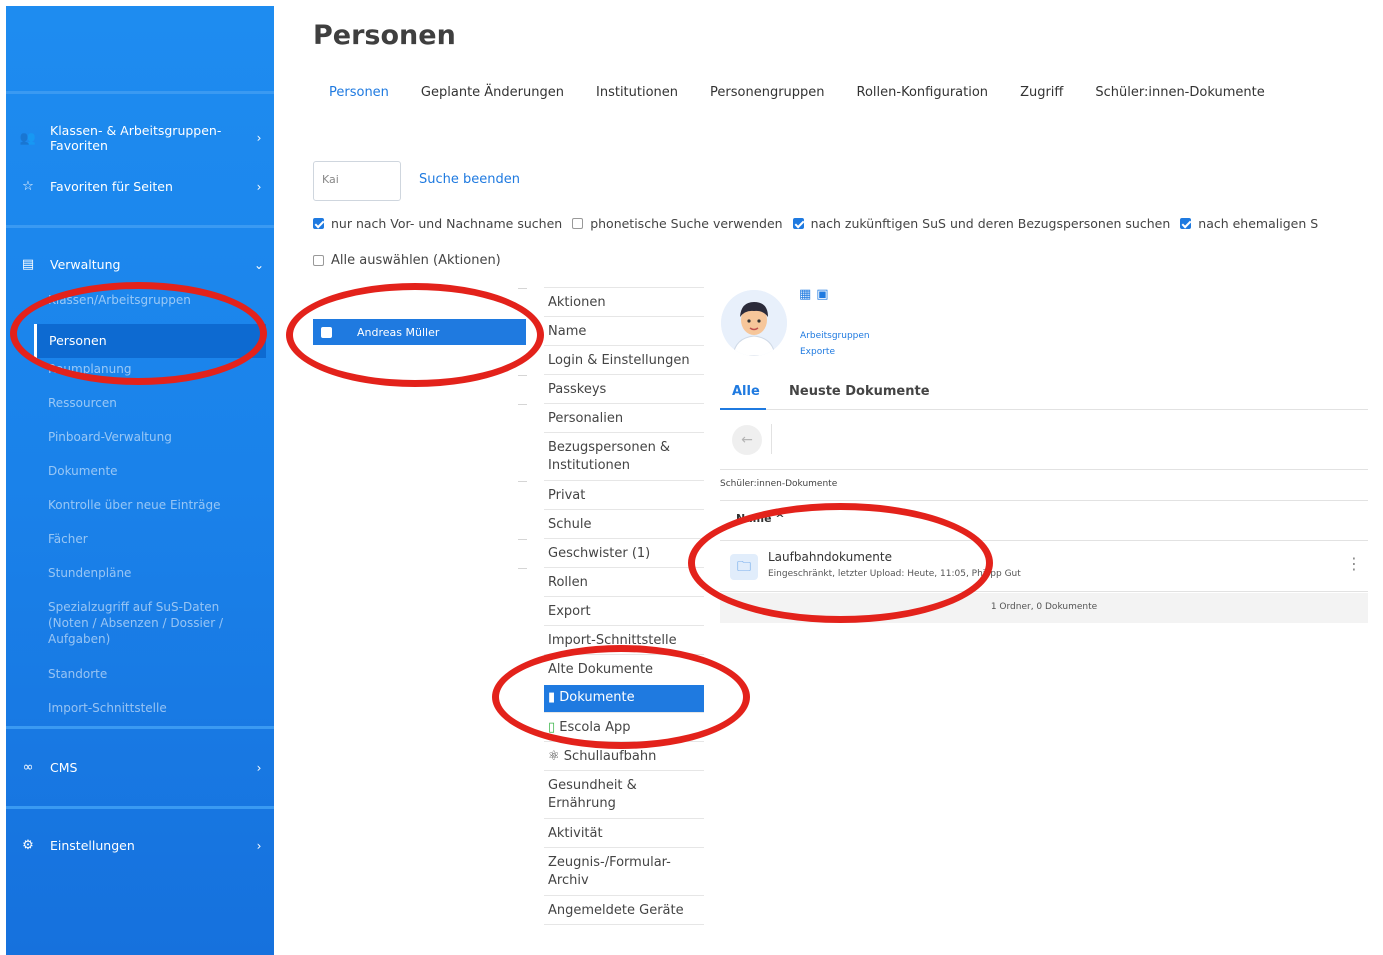 The width and height of the screenshot is (1383, 955). What do you see at coordinates (624, 832) in the screenshot?
I see `nav-activity: Aktivität` at bounding box center [624, 832].